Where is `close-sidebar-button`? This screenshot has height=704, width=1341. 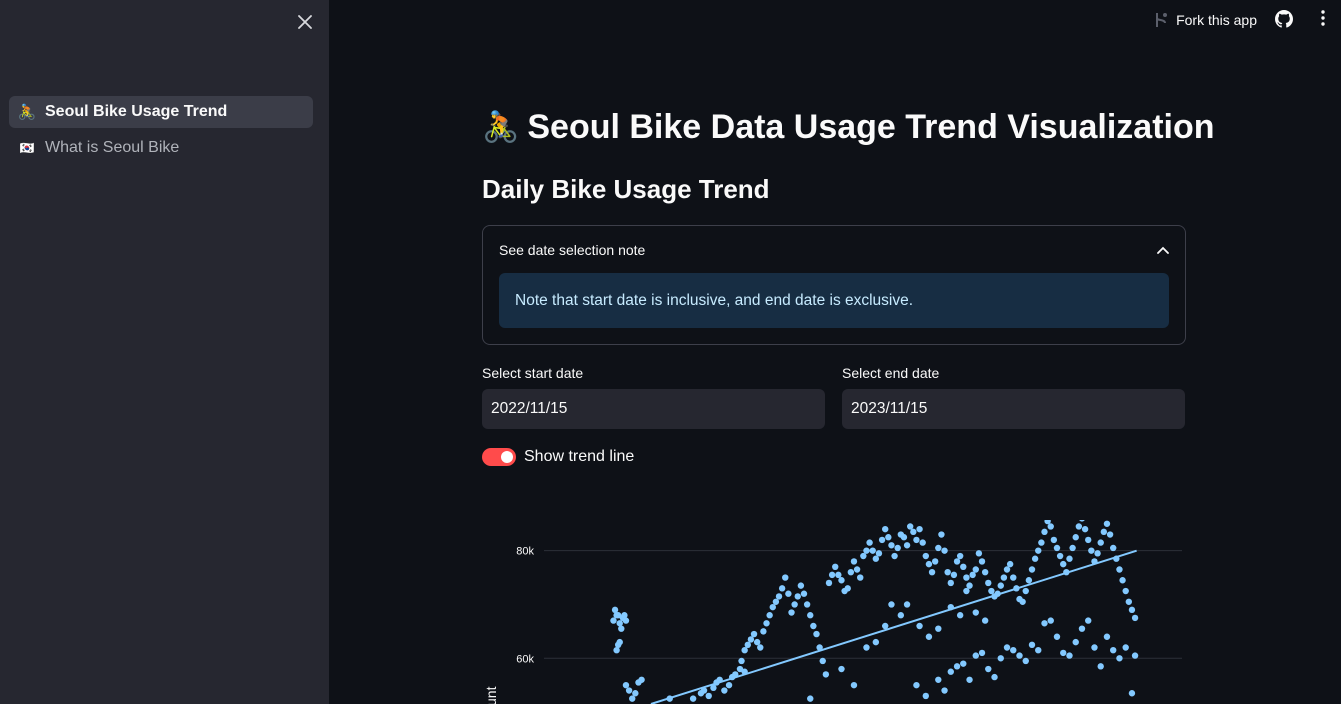 close-sidebar-button is located at coordinates (305, 22).